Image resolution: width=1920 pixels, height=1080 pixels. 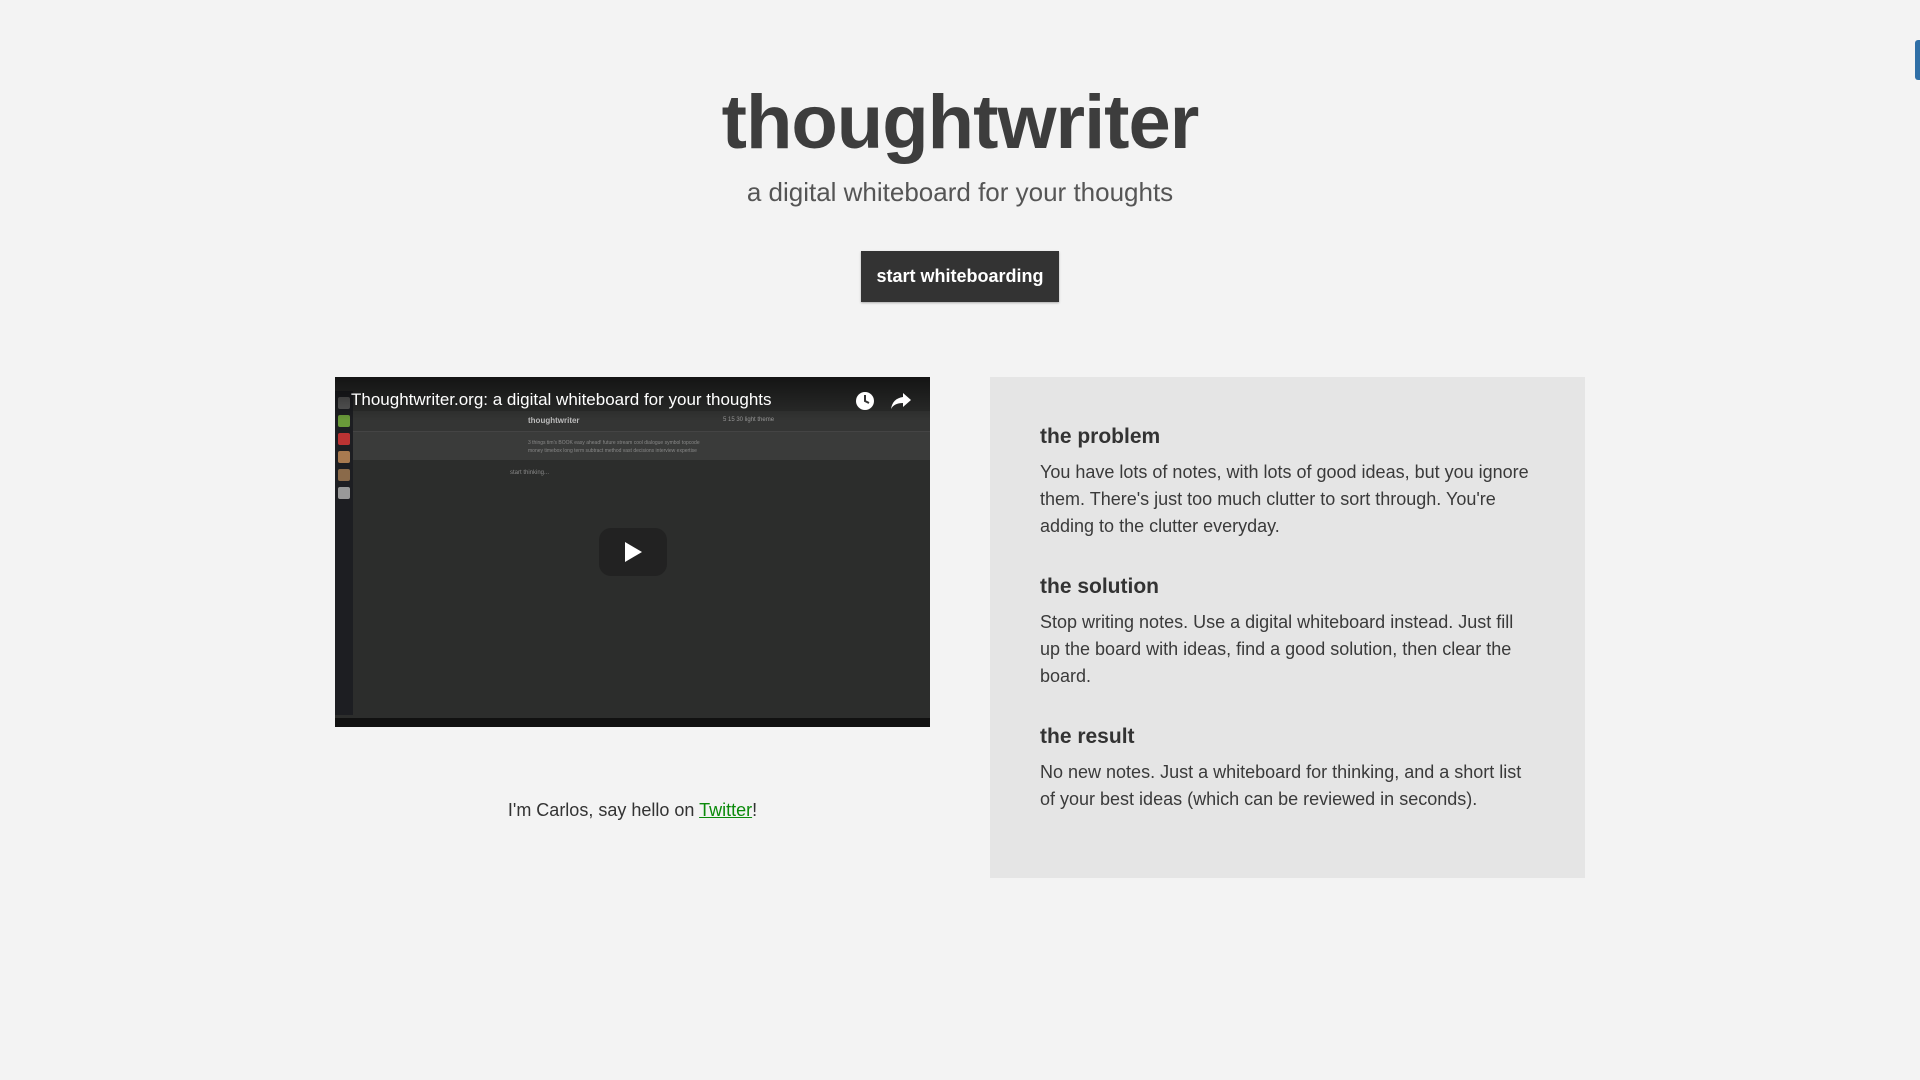 I want to click on site-title: thoughtwriter, so click(x=960, y=122).